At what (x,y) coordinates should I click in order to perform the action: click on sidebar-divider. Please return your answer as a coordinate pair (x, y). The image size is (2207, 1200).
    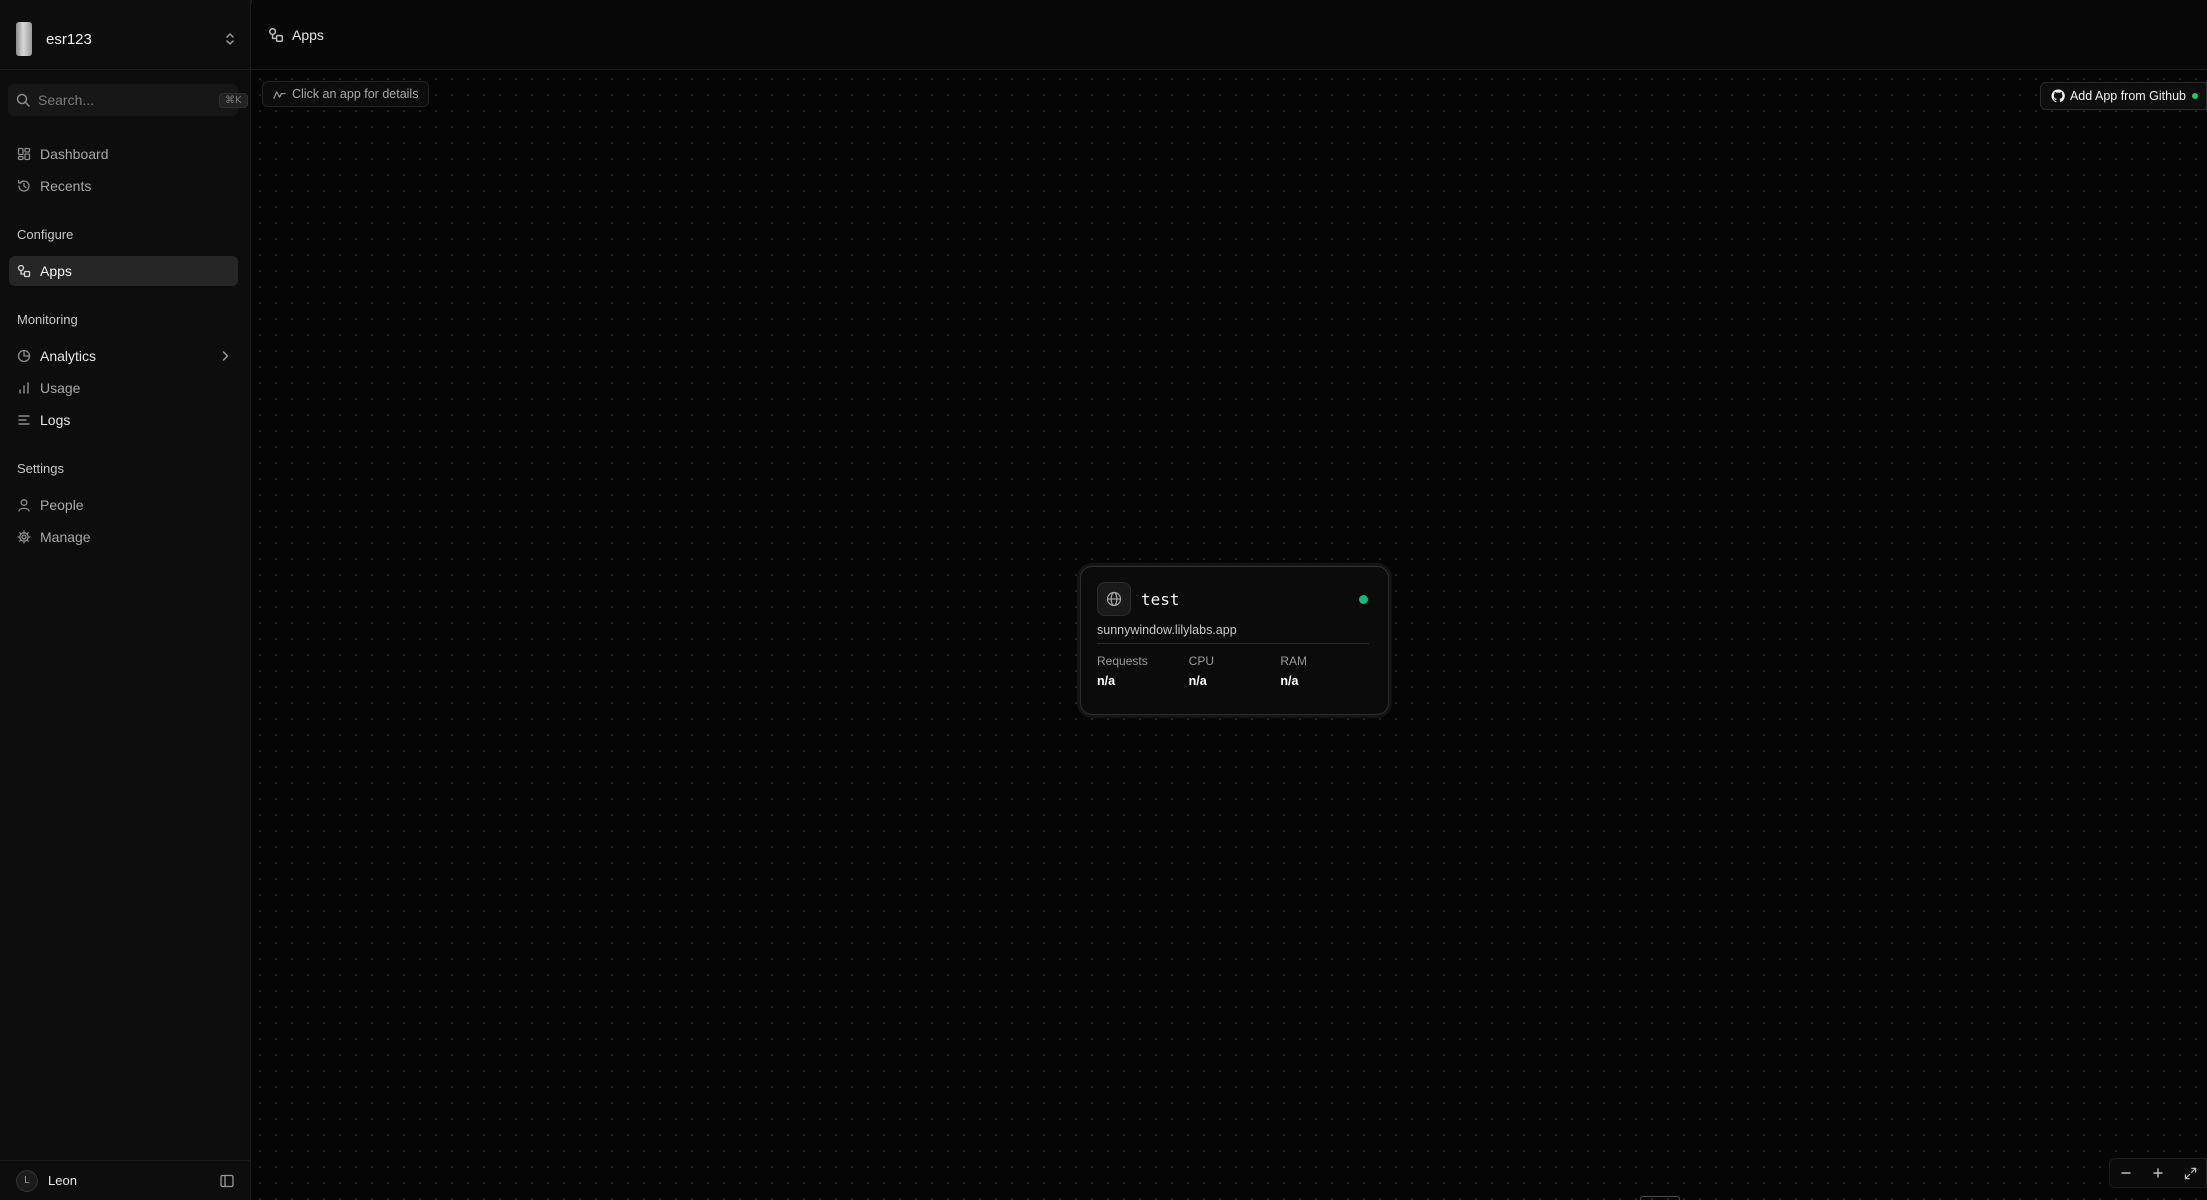
    Looking at the image, I should click on (125, 69).